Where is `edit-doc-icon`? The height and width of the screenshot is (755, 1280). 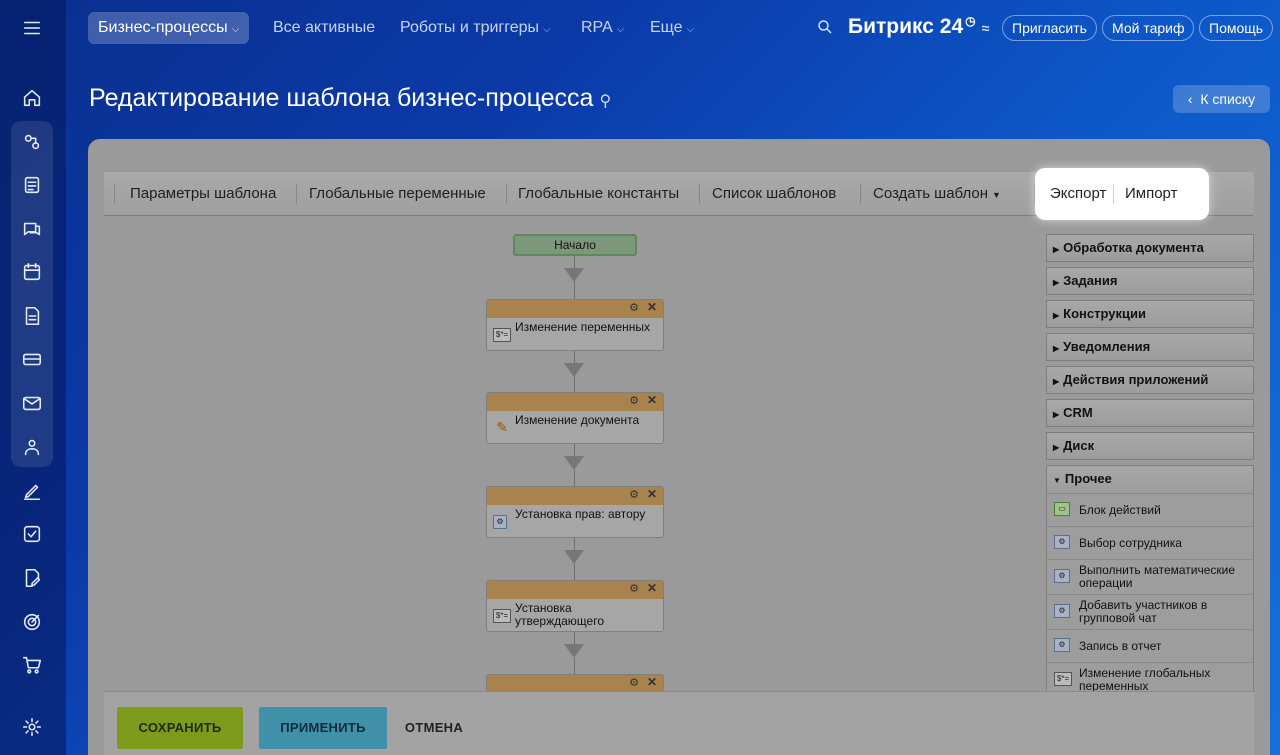
edit-doc-icon is located at coordinates (32, 578).